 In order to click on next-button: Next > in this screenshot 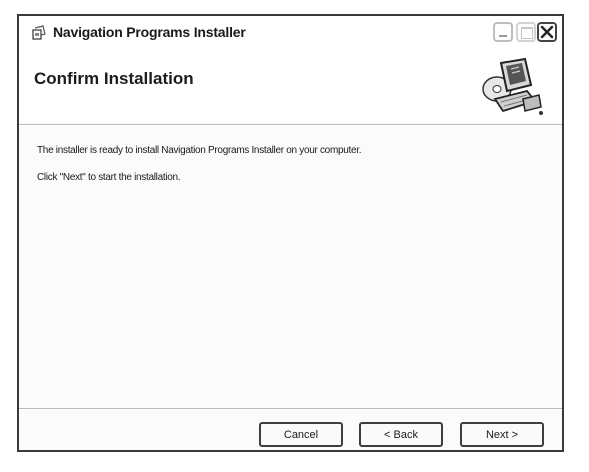, I will do `click(502, 434)`.